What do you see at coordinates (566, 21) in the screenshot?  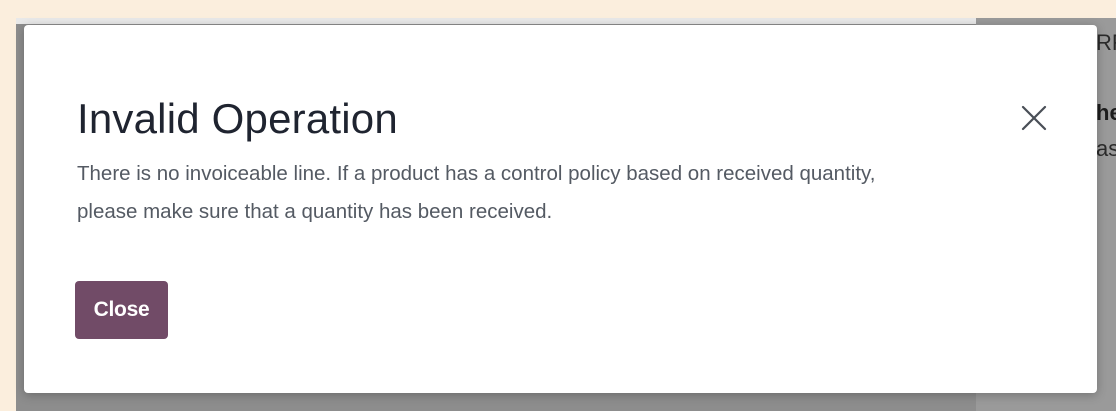 I see `top-strip` at bounding box center [566, 21].